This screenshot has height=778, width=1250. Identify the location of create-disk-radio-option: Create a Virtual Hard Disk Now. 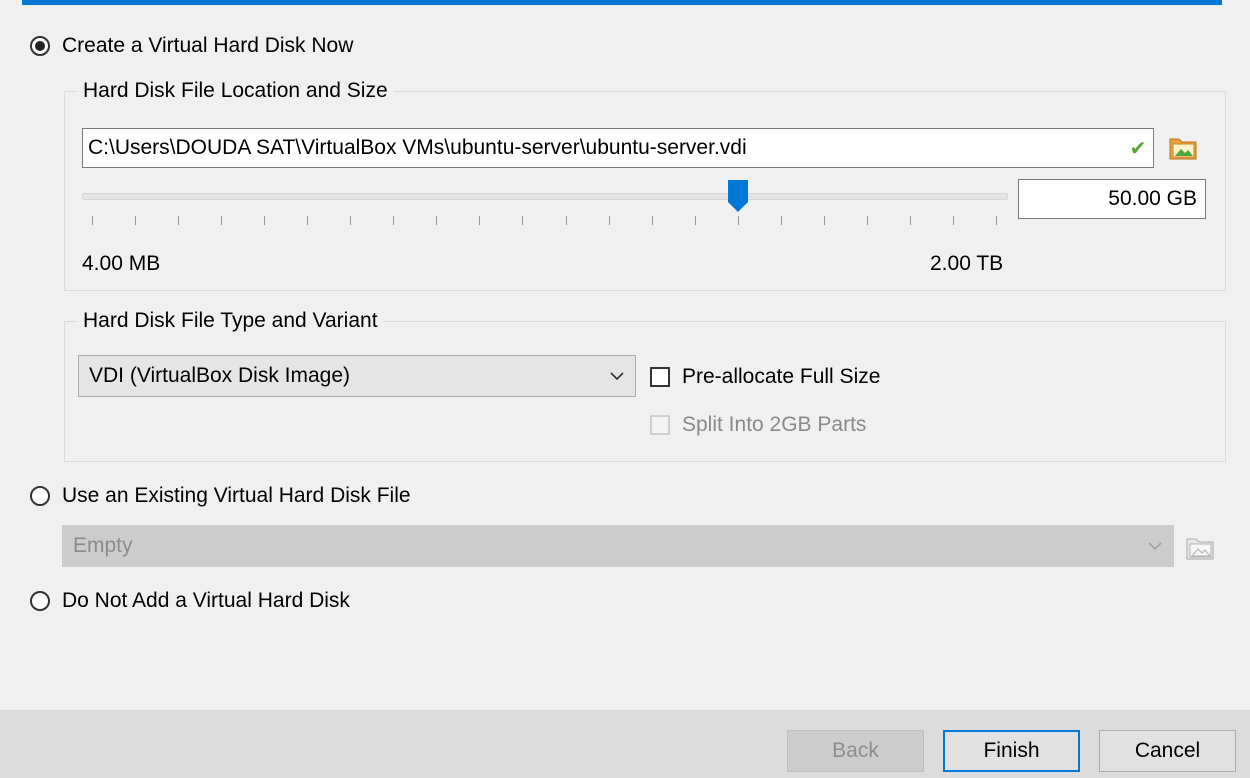
(191, 46).